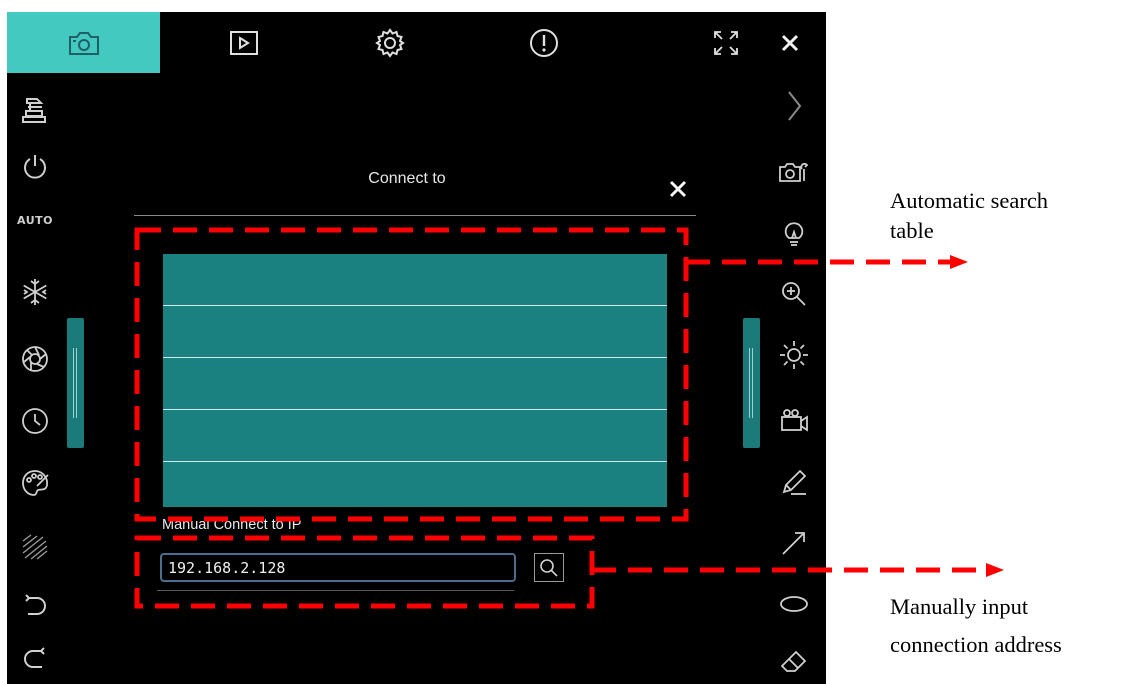 Image resolution: width=1146 pixels, height=684 pixels. I want to click on search-icon, so click(549, 567).